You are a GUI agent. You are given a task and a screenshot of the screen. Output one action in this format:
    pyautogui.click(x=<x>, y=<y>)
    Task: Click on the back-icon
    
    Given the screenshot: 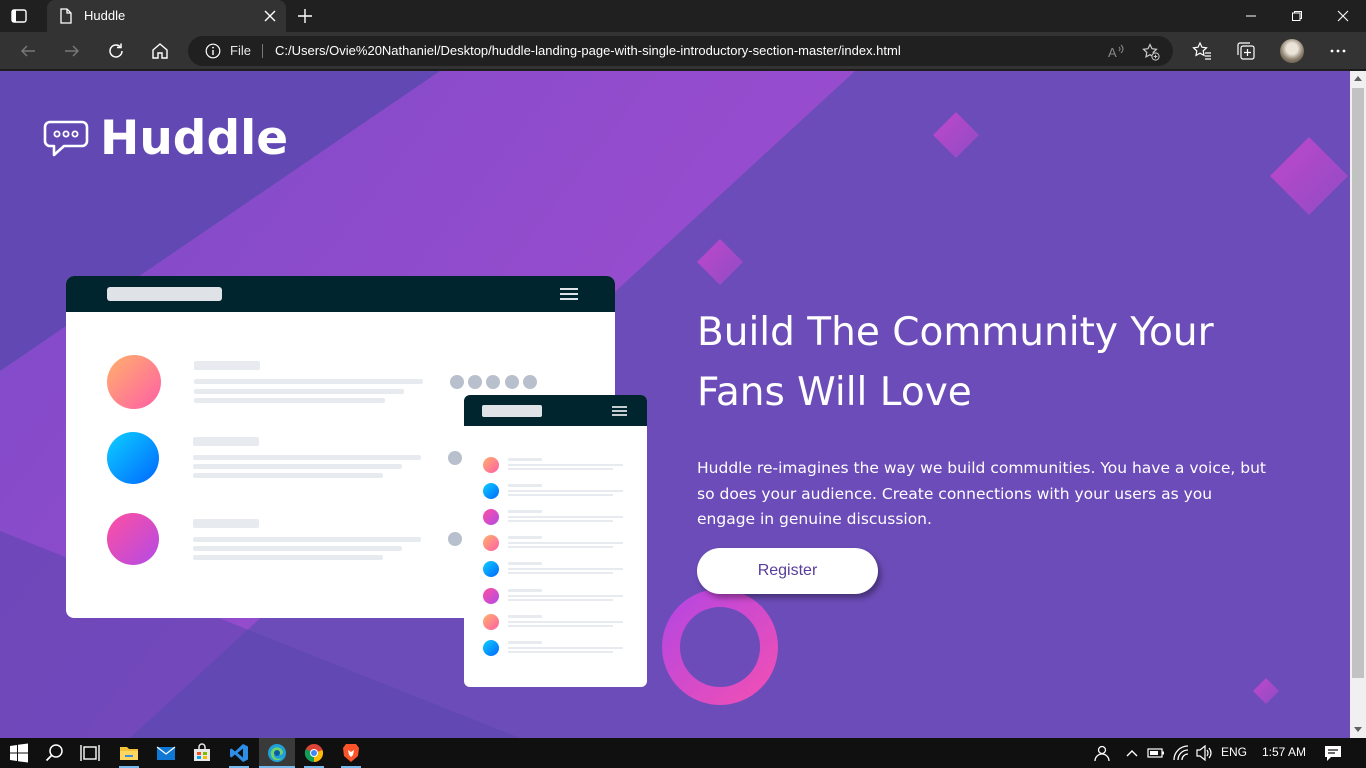 What is the action you would take?
    pyautogui.click(x=27, y=51)
    